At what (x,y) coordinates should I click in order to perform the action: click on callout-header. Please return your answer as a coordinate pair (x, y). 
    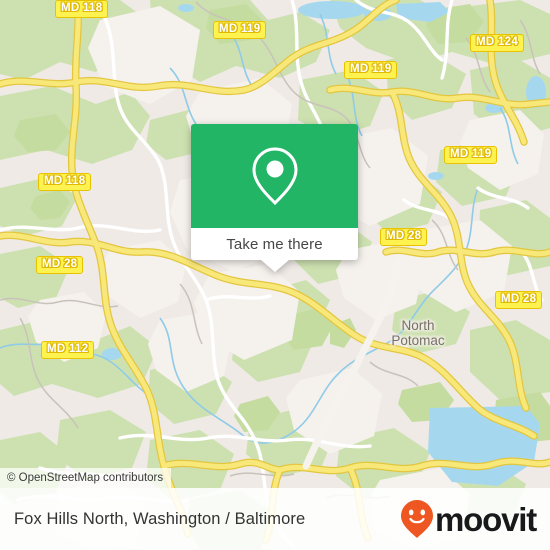
    Looking at the image, I should click on (274, 176).